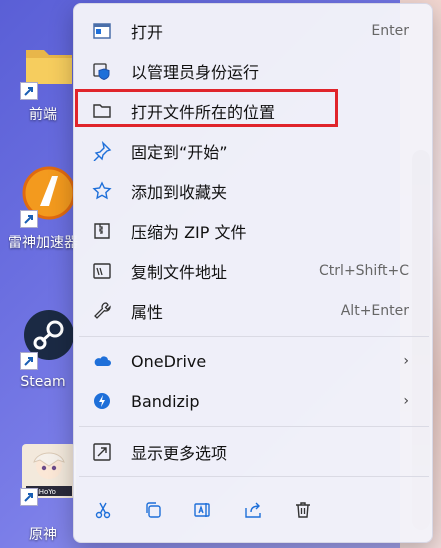 The image size is (441, 548). Describe the element at coordinates (253, 401) in the screenshot. I see `menu-item-bandizip: Bandizip ›` at that location.